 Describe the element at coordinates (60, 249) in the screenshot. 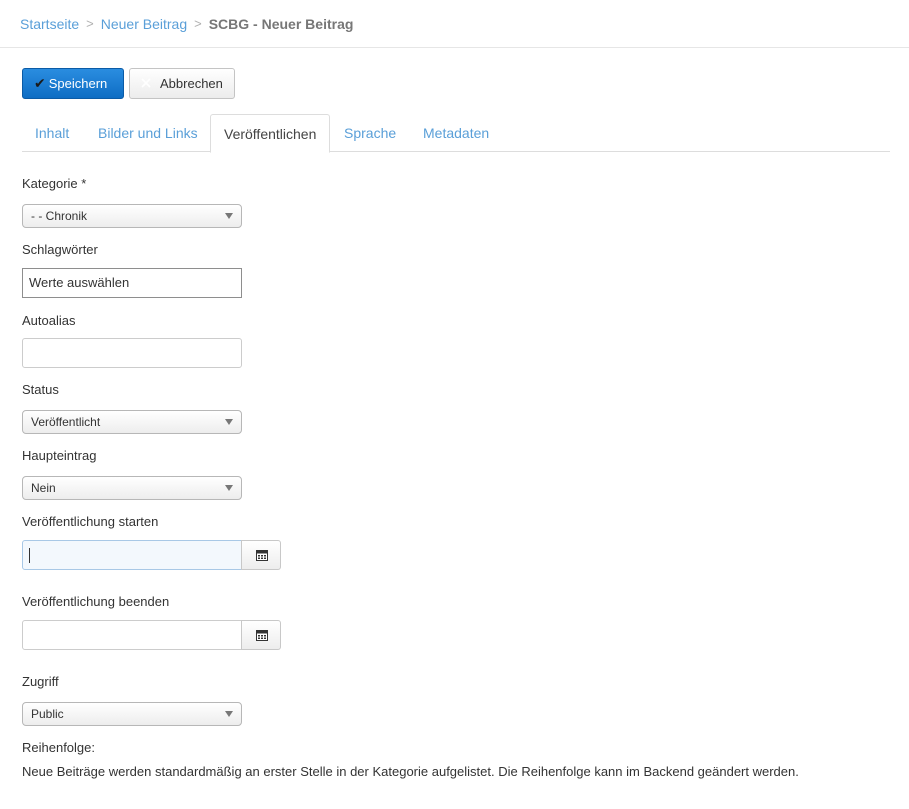

I see `schlagwoerter-label: Schlagwörter` at that location.